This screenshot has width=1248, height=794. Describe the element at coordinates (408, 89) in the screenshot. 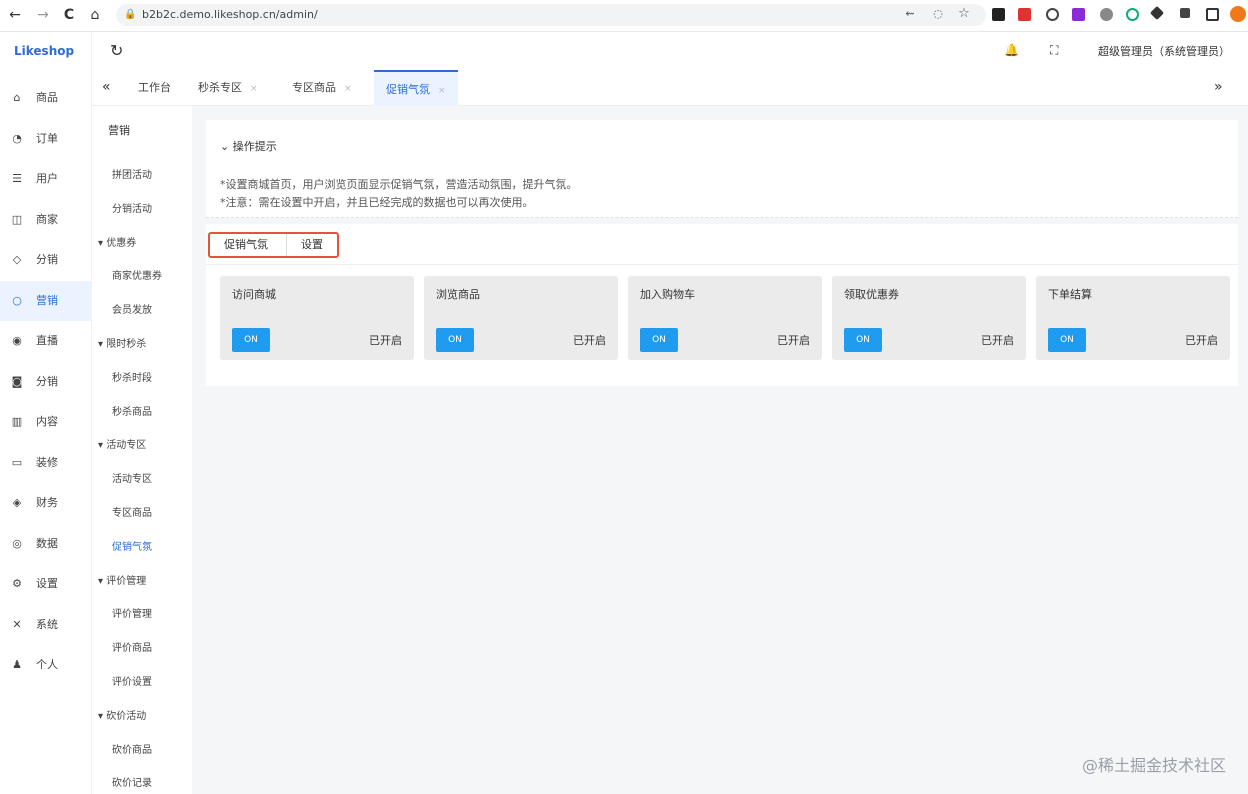

I see `tab-label: 促销气氛` at that location.